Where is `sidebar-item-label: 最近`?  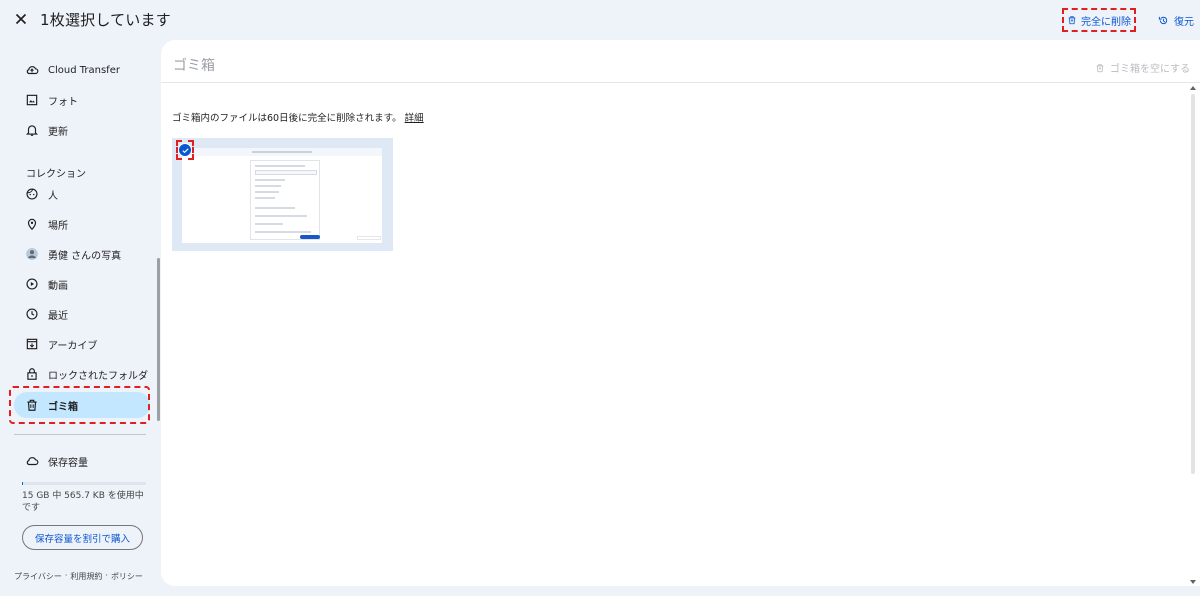
sidebar-item-label: 最近 is located at coordinates (58, 316).